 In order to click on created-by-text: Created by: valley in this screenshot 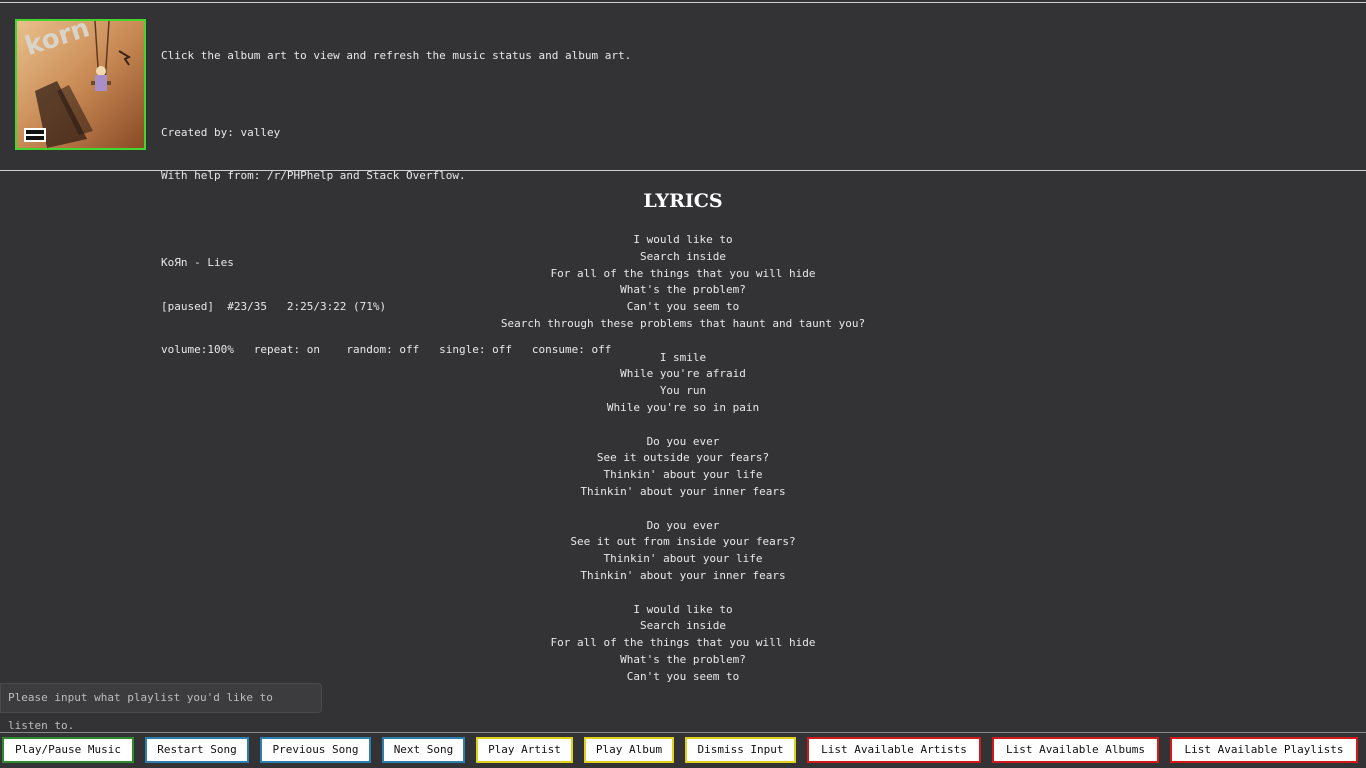, I will do `click(221, 132)`.